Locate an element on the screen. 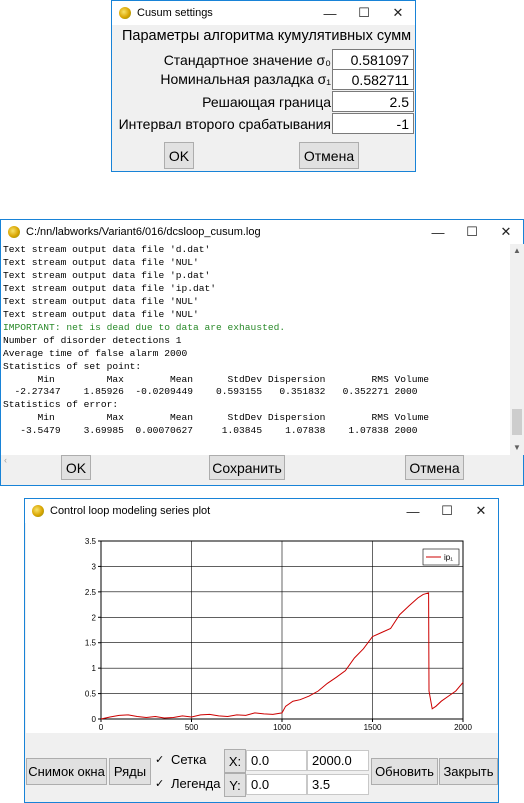 This screenshot has height=803, width=524. x-tick-label: 1000 is located at coordinates (282, 727).